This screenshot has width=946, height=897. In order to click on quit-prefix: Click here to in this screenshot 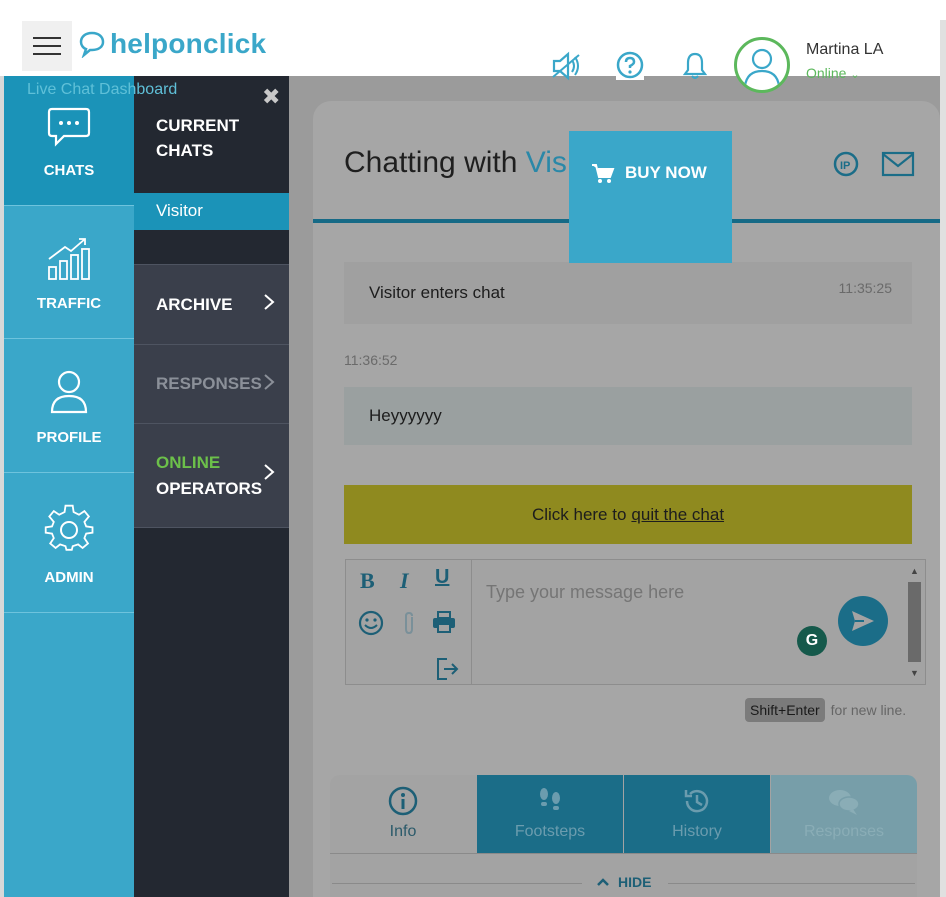, I will do `click(579, 514)`.